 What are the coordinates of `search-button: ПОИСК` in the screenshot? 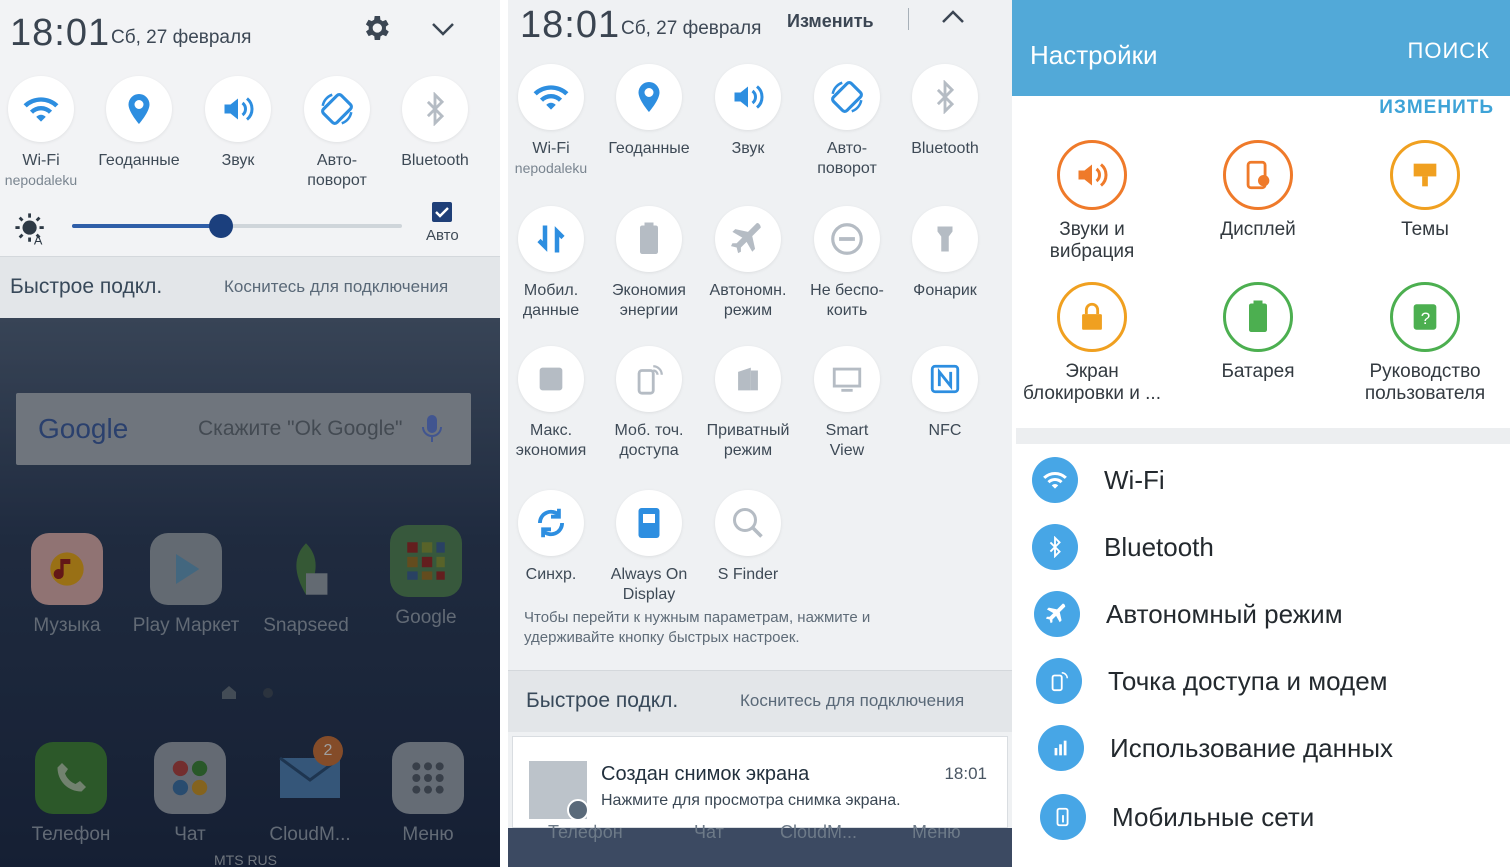 It's located at (1449, 51).